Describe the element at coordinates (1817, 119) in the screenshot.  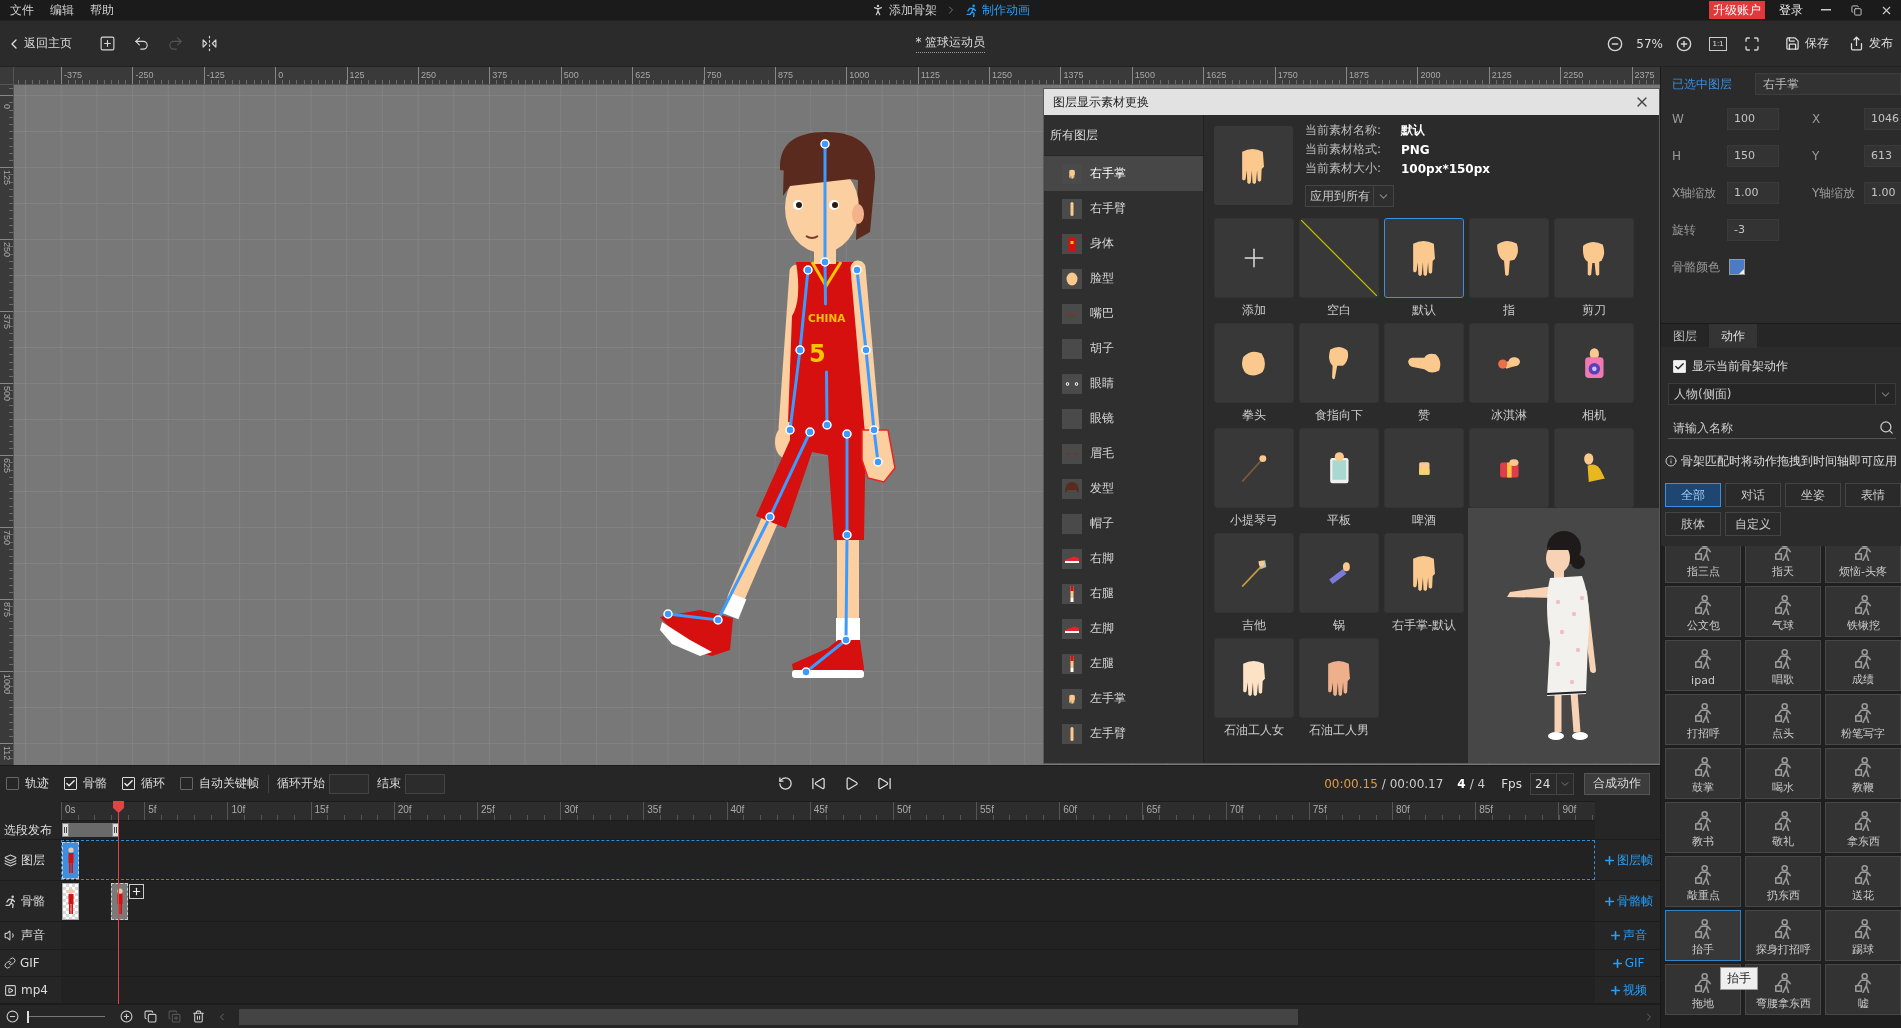
I see `property-label: X` at that location.